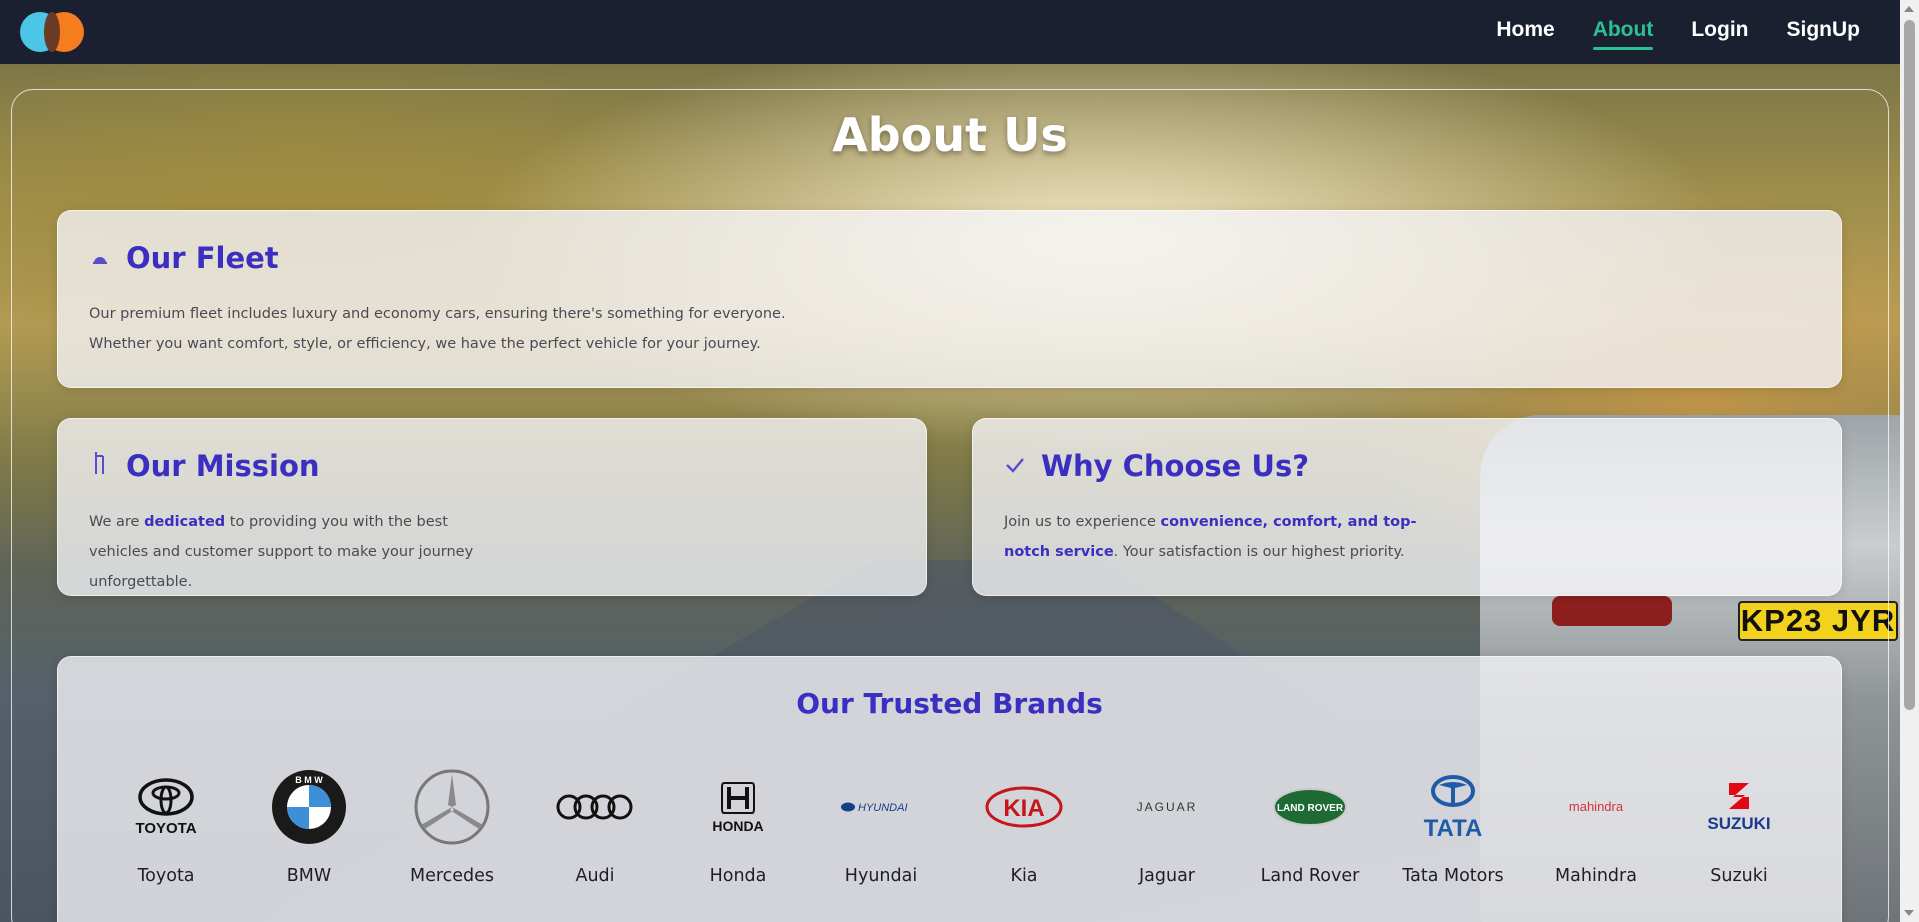 This screenshot has height=922, width=1919. What do you see at coordinates (185, 522) in the screenshot?
I see `mission-highlight: dedicated` at bounding box center [185, 522].